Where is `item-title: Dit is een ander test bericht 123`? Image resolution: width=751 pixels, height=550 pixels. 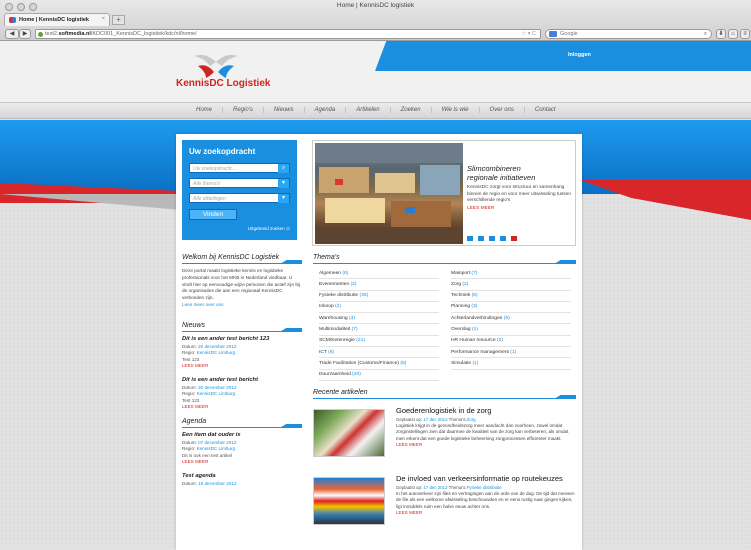
item-title: Dit is een ander test bericht 123 is located at coordinates (242, 339).